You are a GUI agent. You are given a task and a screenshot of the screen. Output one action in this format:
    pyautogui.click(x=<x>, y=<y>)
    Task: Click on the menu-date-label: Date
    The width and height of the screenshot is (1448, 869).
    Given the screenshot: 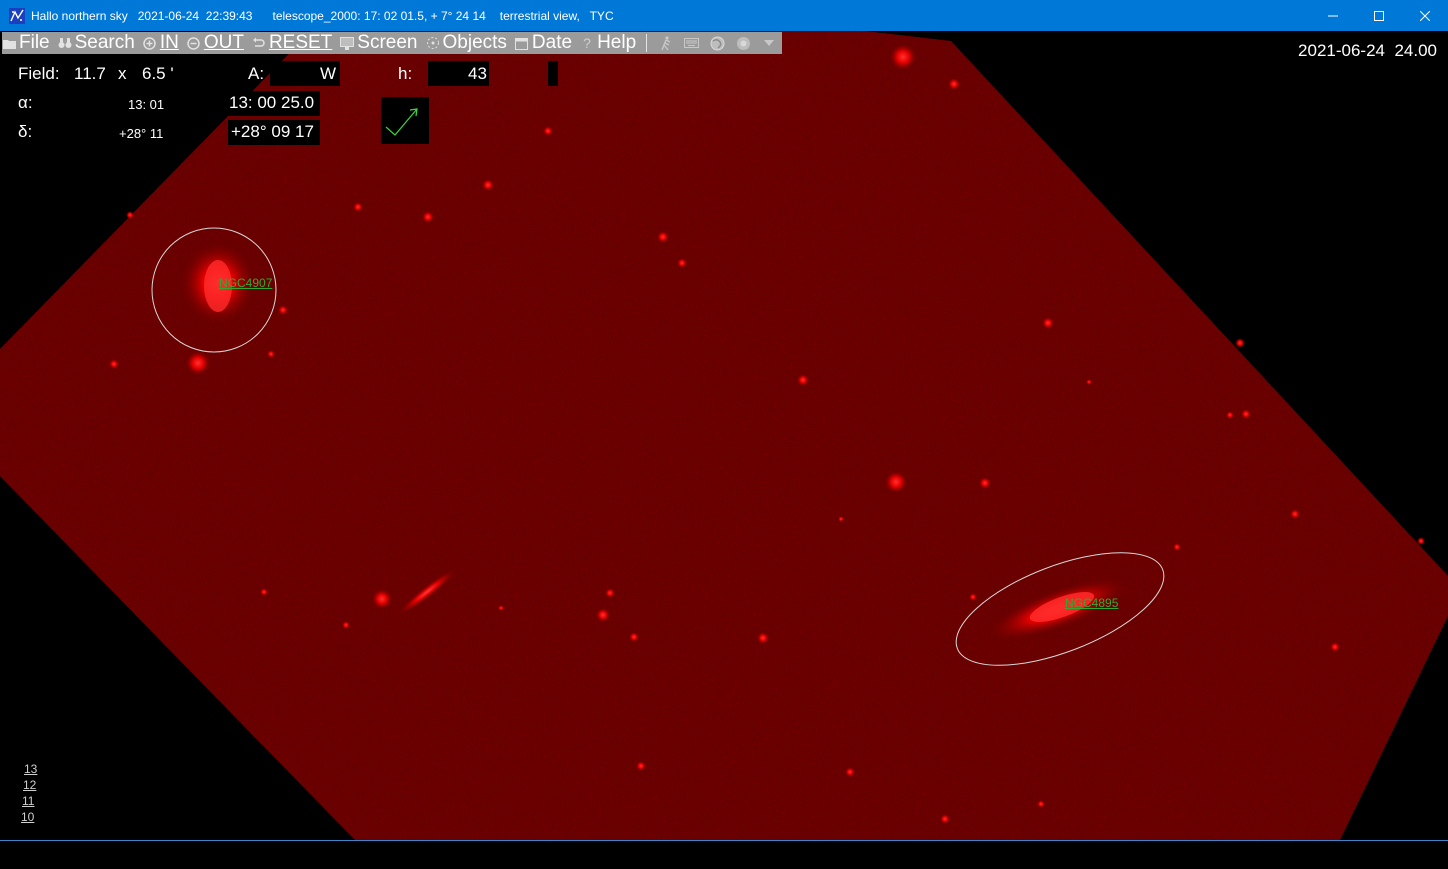 What is the action you would take?
    pyautogui.click(x=552, y=42)
    